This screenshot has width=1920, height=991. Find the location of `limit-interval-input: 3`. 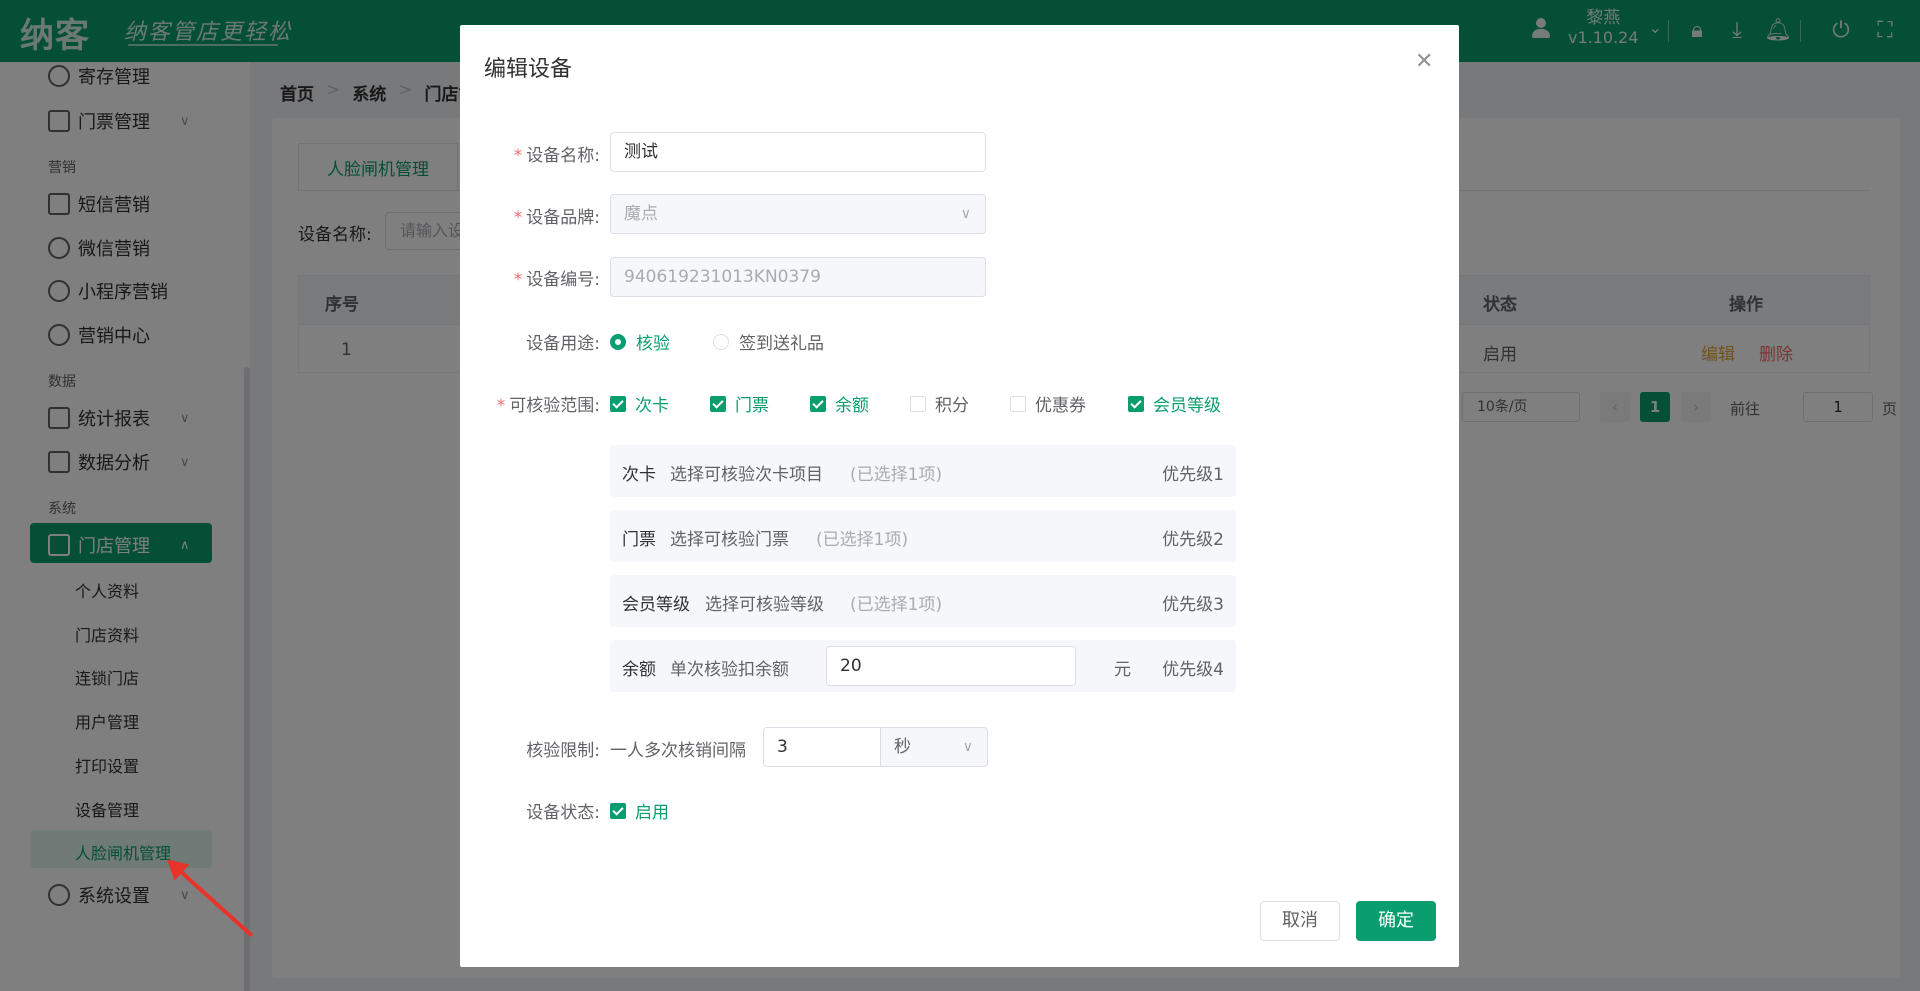

limit-interval-input: 3 is located at coordinates (822, 747).